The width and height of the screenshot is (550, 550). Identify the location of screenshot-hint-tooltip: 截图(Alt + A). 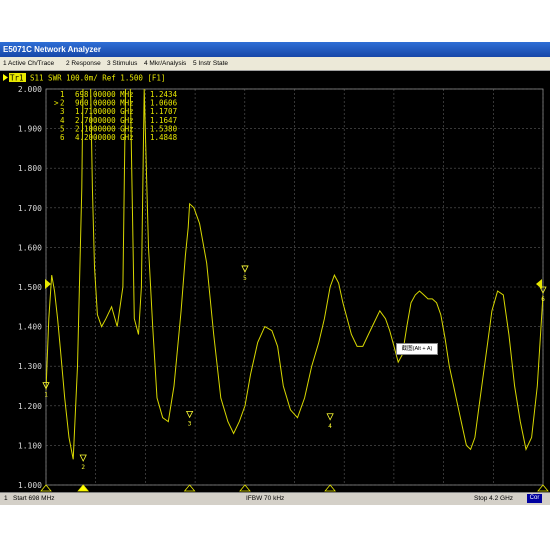
(417, 349).